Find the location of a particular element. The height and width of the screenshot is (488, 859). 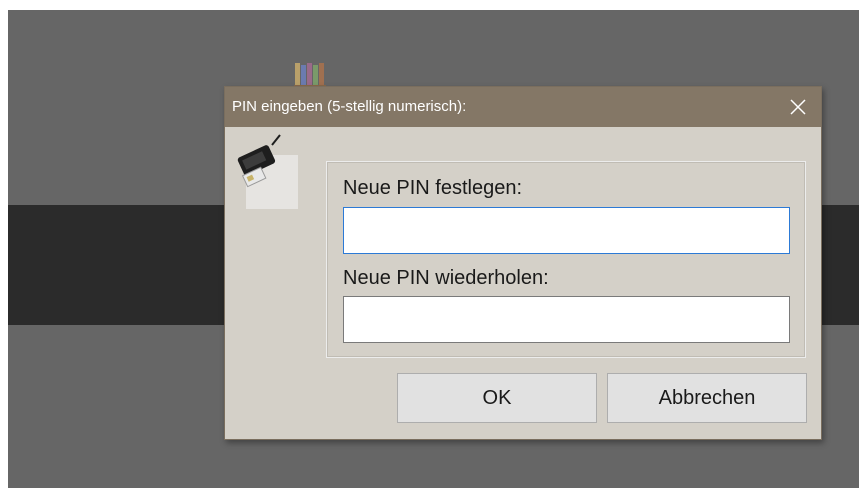

new-pin-label: Neue PIN festlegen: is located at coordinates (432, 188).